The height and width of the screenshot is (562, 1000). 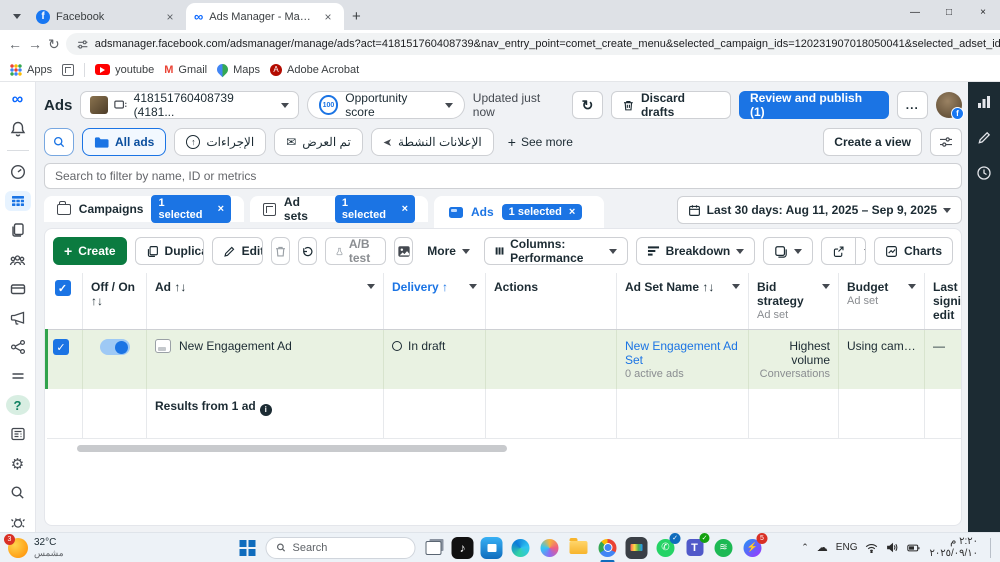 What do you see at coordinates (953, 547) in the screenshot?
I see `taskbar-clock: ٢:٢٠ م ٢٠٢٥/٠٩/١٠` at bounding box center [953, 547].